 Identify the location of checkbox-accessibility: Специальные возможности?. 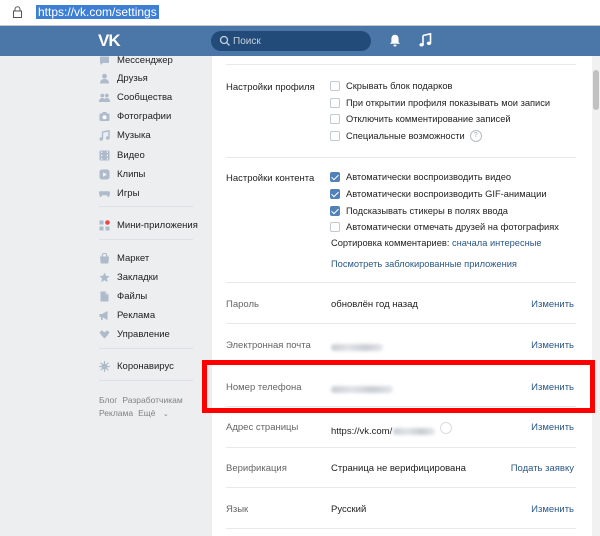
(406, 136).